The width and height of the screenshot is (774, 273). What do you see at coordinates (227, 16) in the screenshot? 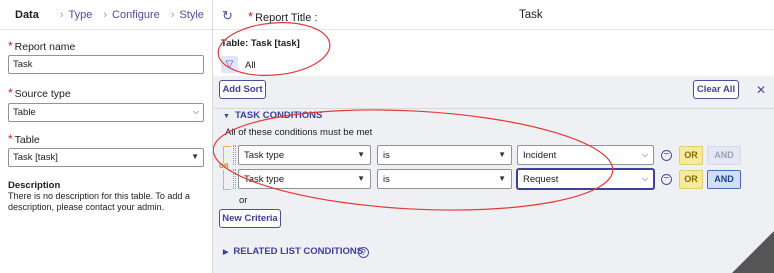
I see `refresh-icon: ↻` at bounding box center [227, 16].